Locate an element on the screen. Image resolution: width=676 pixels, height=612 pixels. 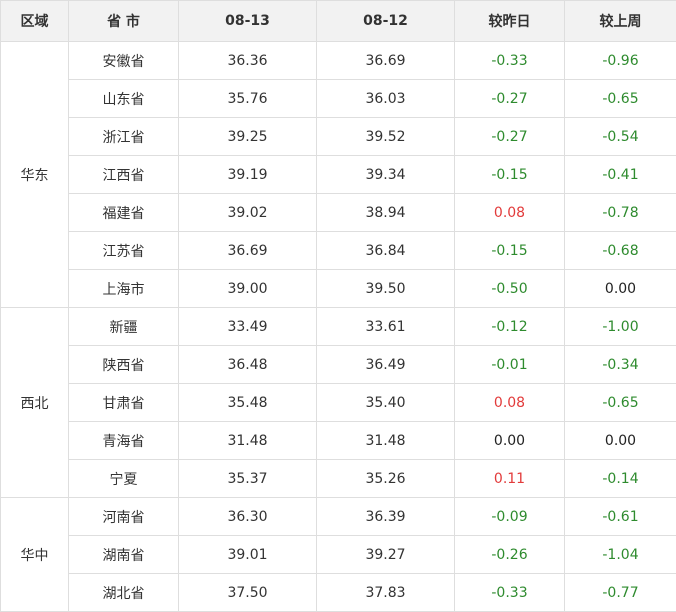
province-cell: 江西省 is located at coordinates (124, 175).